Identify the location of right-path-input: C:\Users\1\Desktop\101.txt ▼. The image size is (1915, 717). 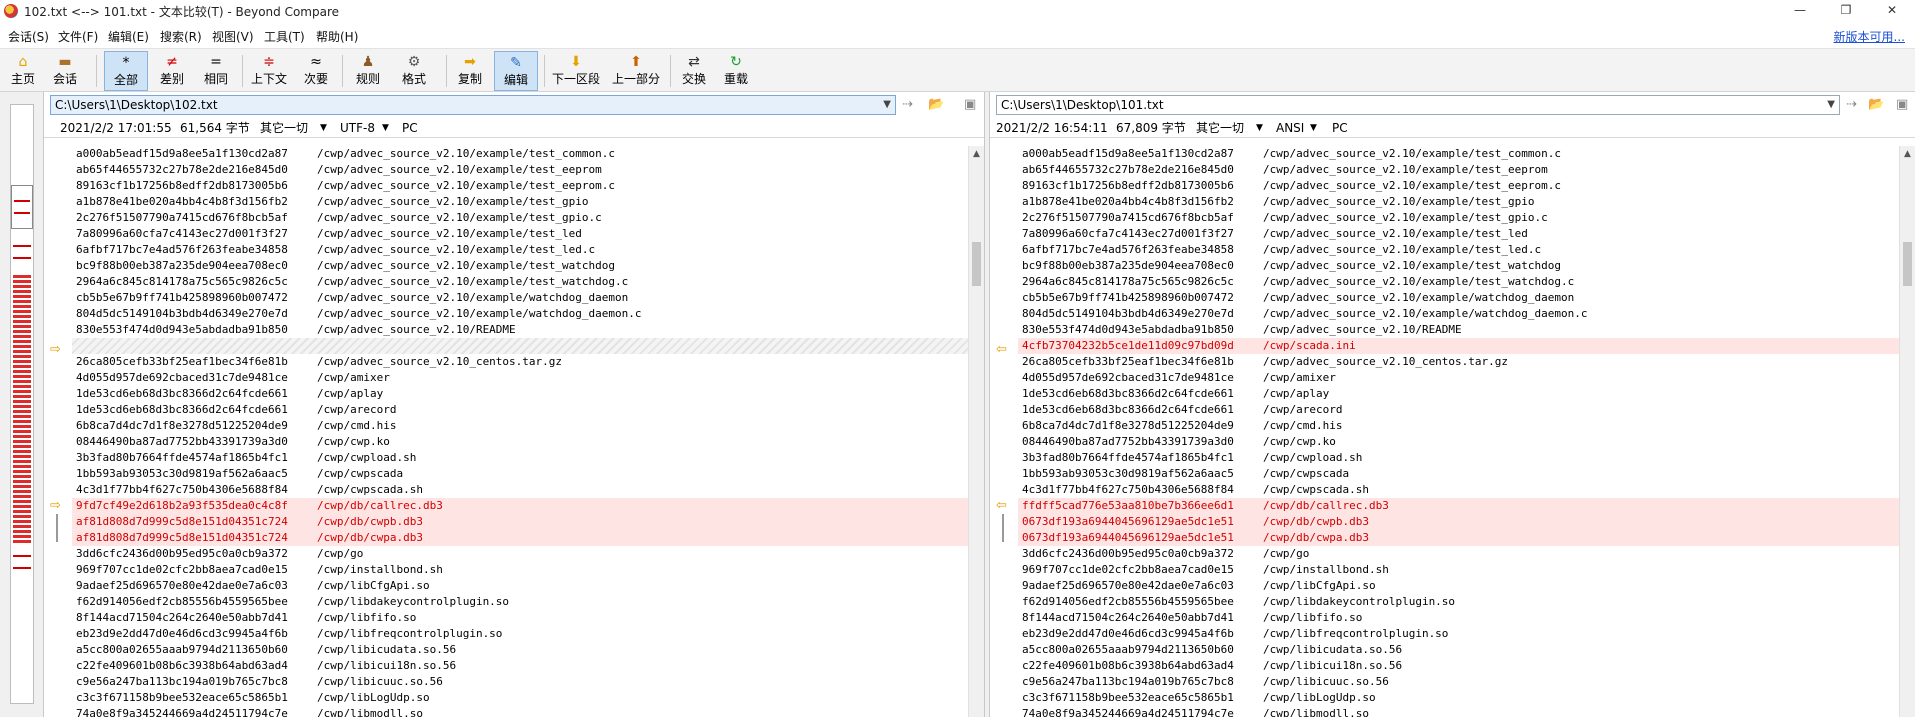
(1418, 105).